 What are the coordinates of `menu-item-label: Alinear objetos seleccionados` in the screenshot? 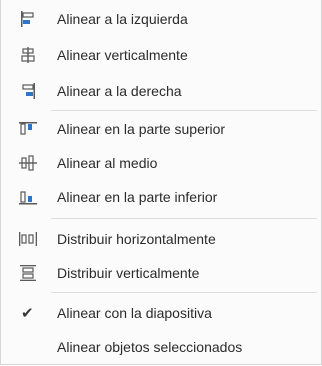 It's located at (150, 347).